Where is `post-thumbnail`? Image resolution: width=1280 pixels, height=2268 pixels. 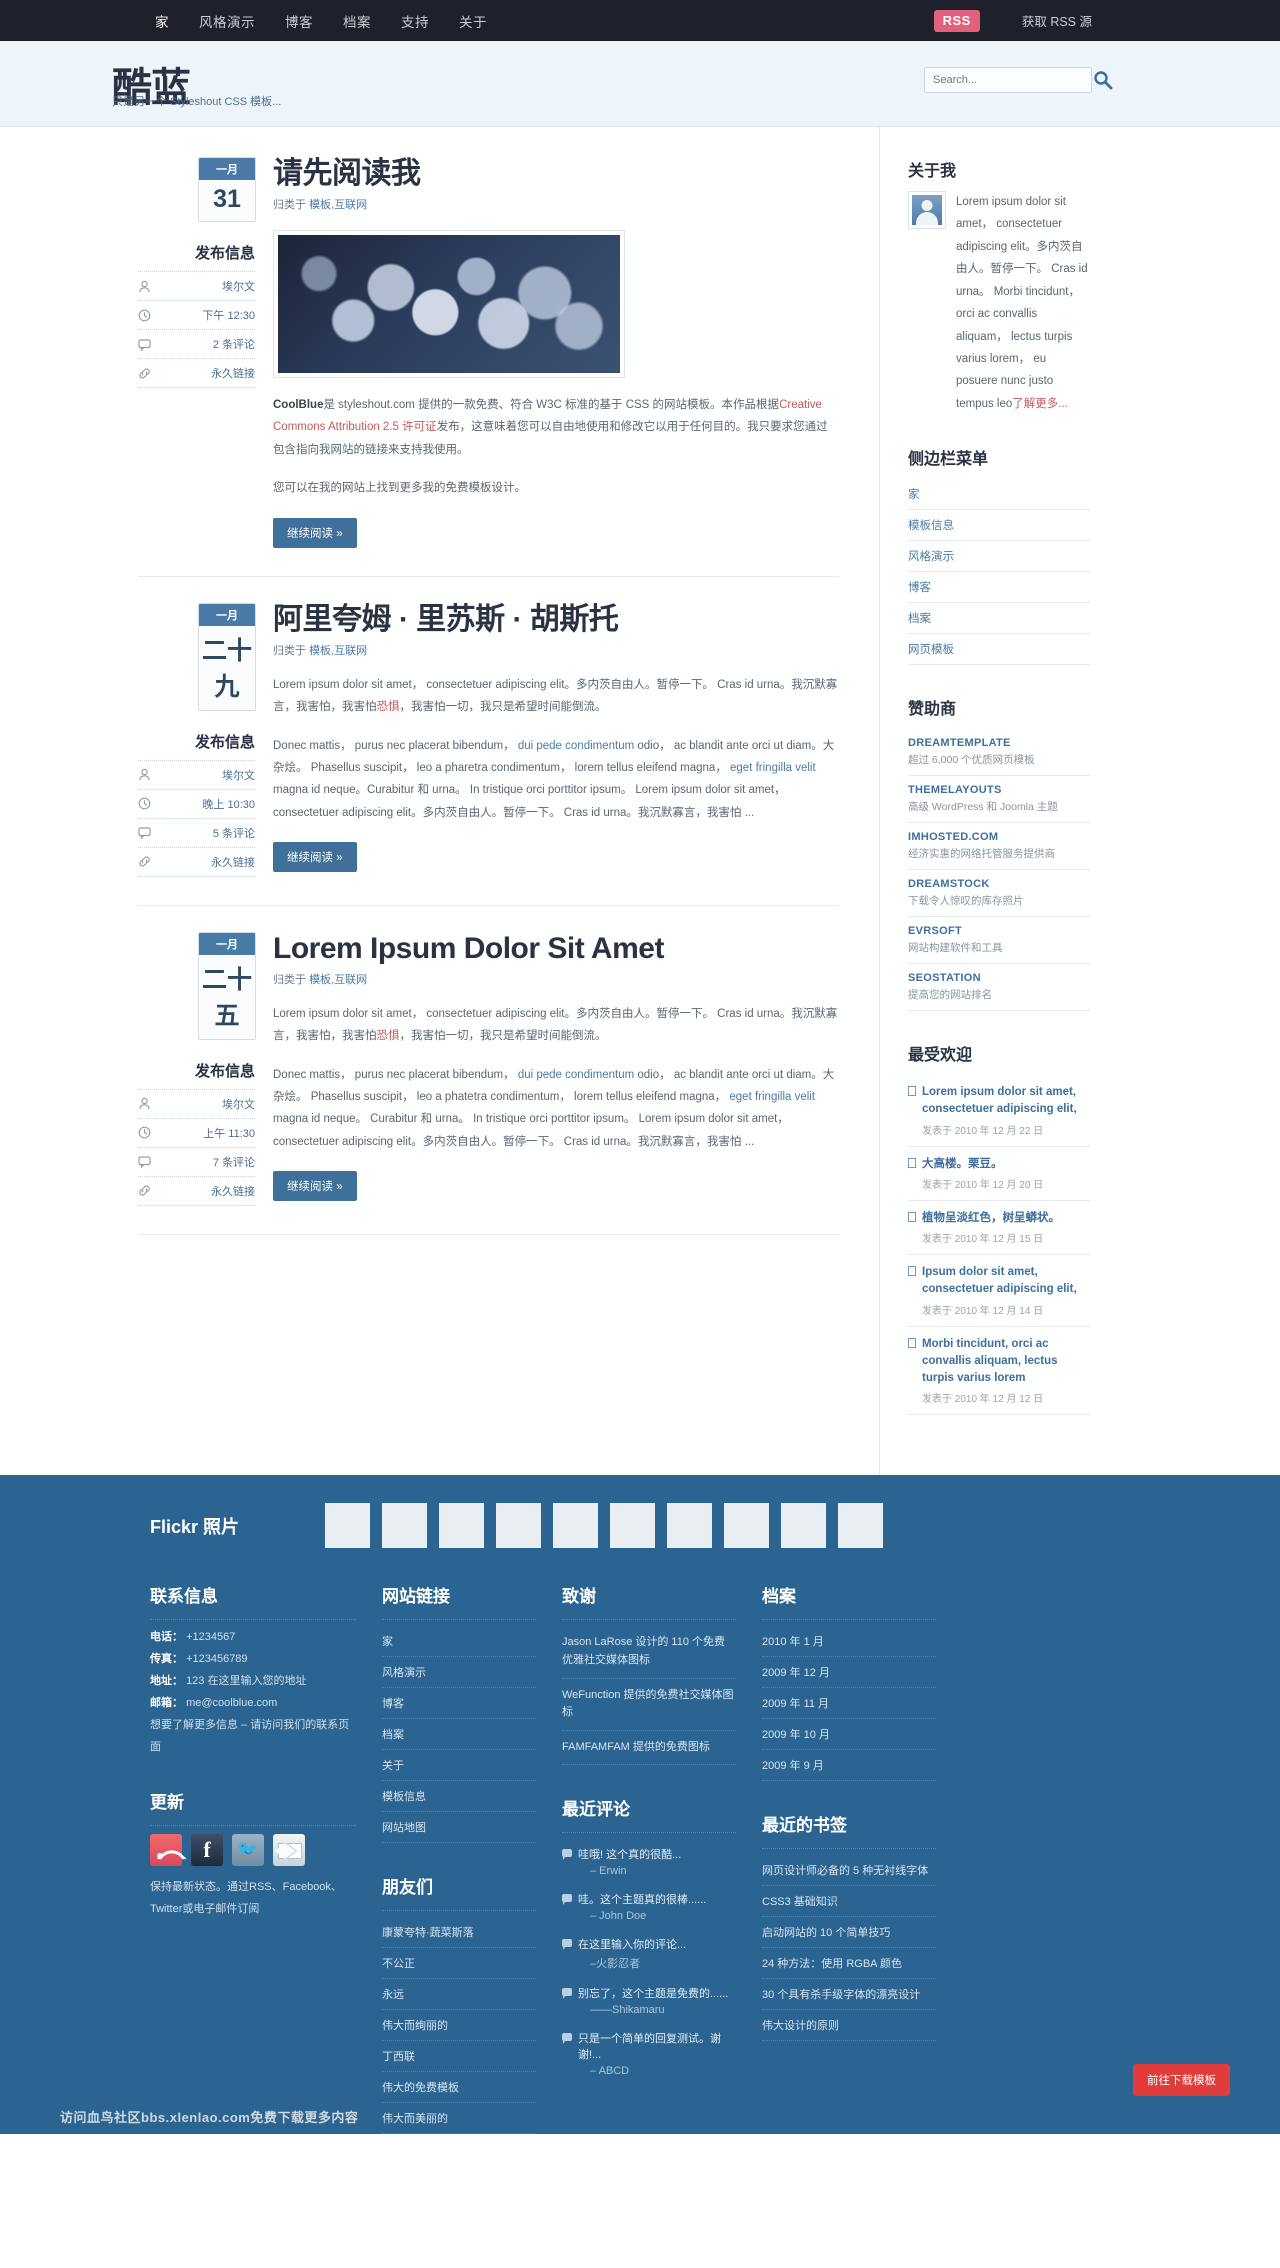 post-thumbnail is located at coordinates (449, 304).